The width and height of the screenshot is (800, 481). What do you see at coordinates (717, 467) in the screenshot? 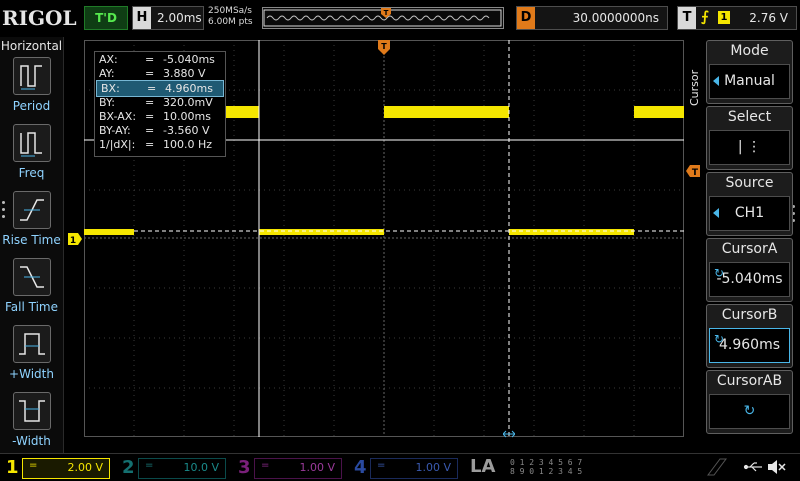
I see `tab-shape` at bounding box center [717, 467].